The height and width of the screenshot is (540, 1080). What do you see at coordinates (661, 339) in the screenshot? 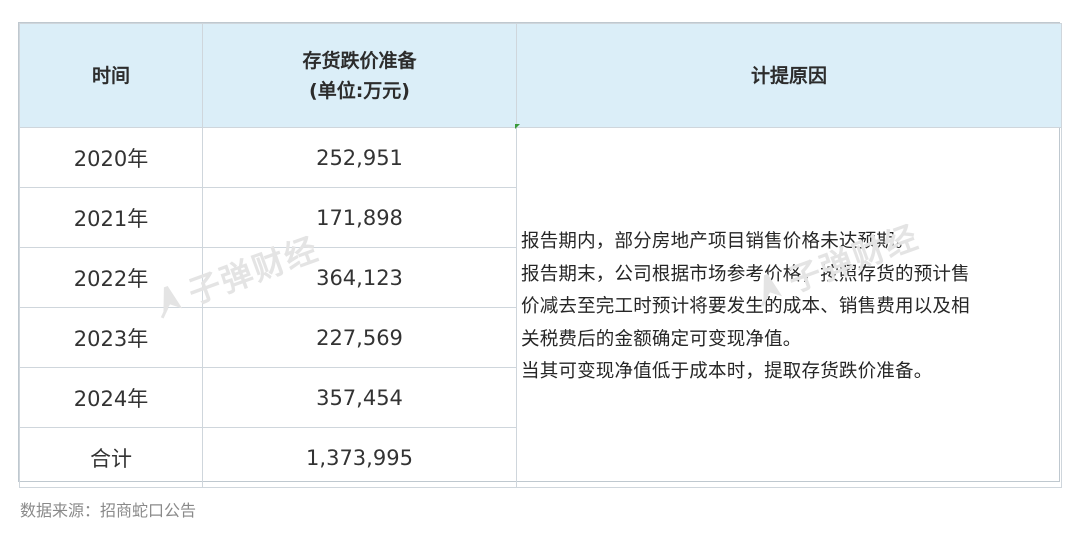
I see `reason-line: 关税费后的金额确定可变现净值。` at bounding box center [661, 339].